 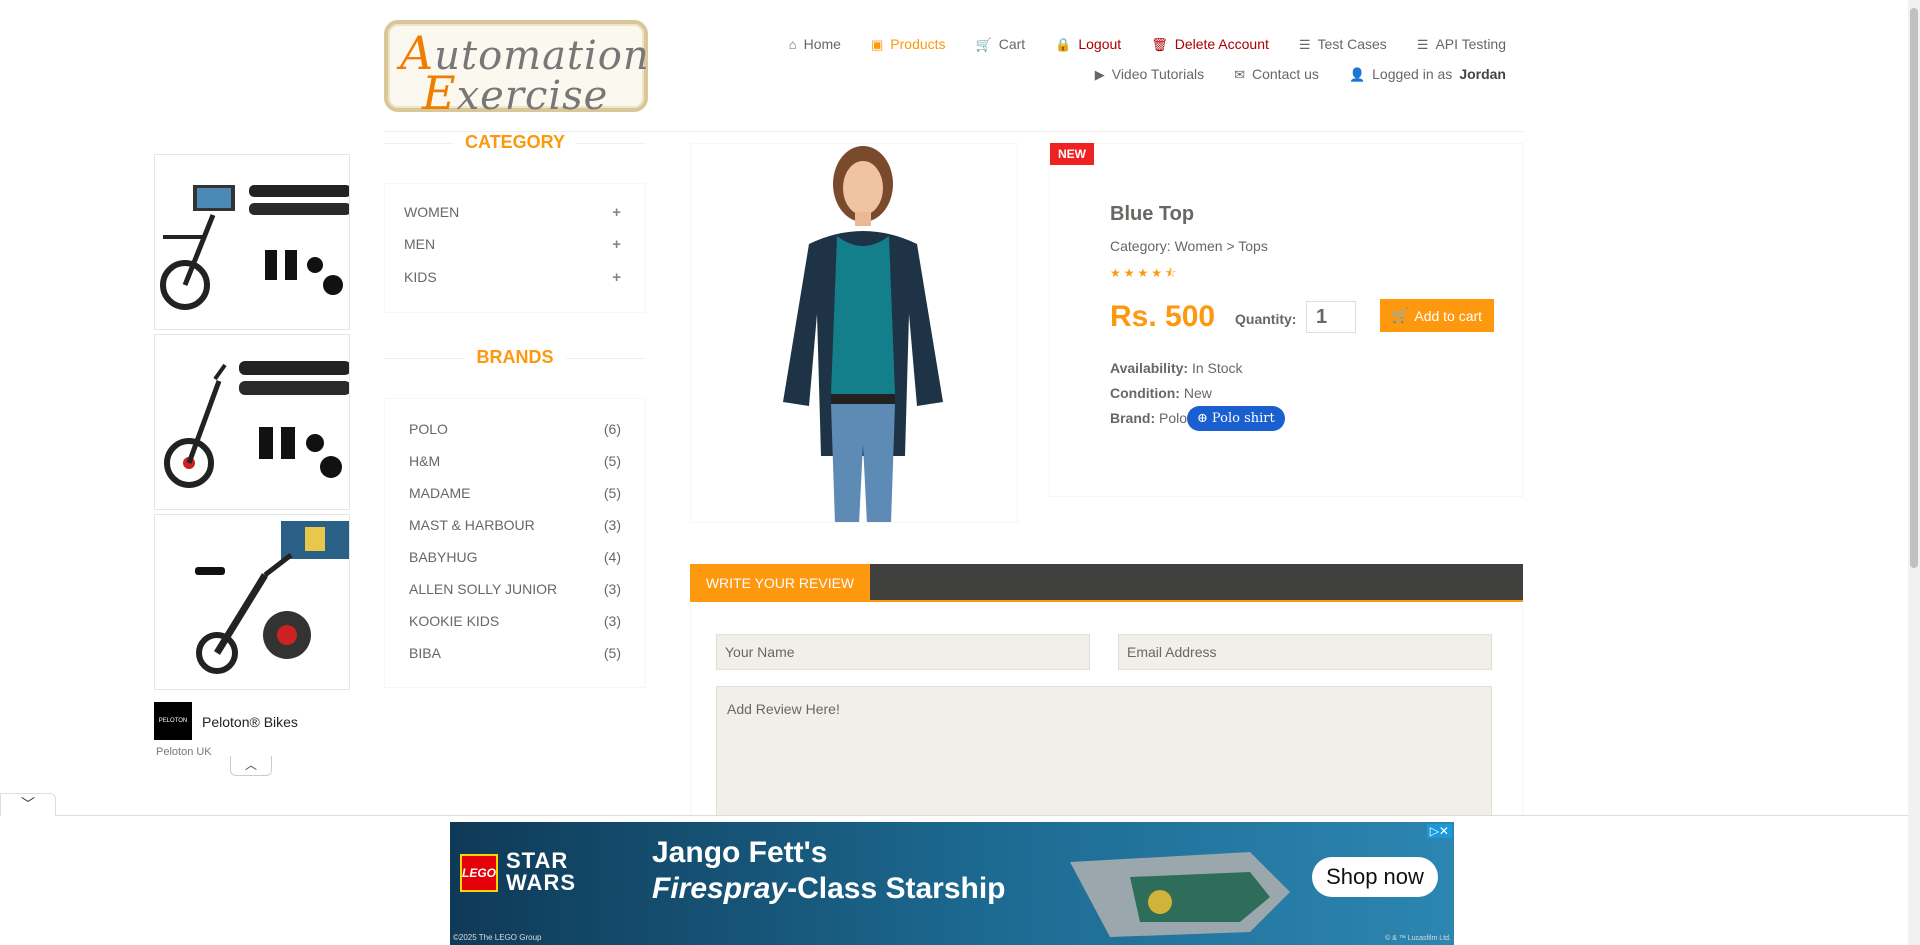 What do you see at coordinates (1243, 418) in the screenshot?
I see `polo-tag-label: Polo shirt` at bounding box center [1243, 418].